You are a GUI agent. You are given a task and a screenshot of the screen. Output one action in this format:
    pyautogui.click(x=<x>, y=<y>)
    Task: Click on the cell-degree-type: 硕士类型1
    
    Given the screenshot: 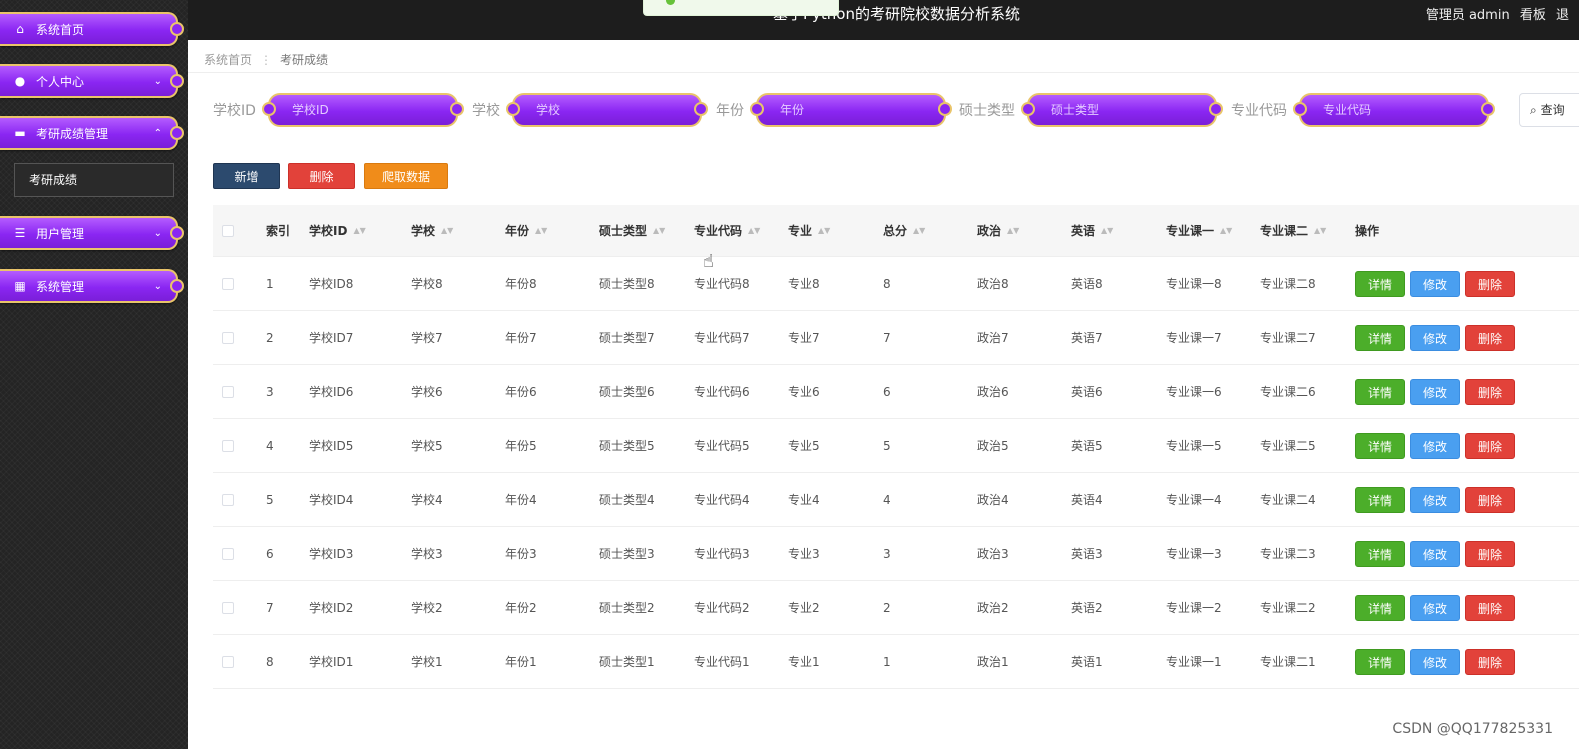 What is the action you would take?
    pyautogui.click(x=627, y=662)
    